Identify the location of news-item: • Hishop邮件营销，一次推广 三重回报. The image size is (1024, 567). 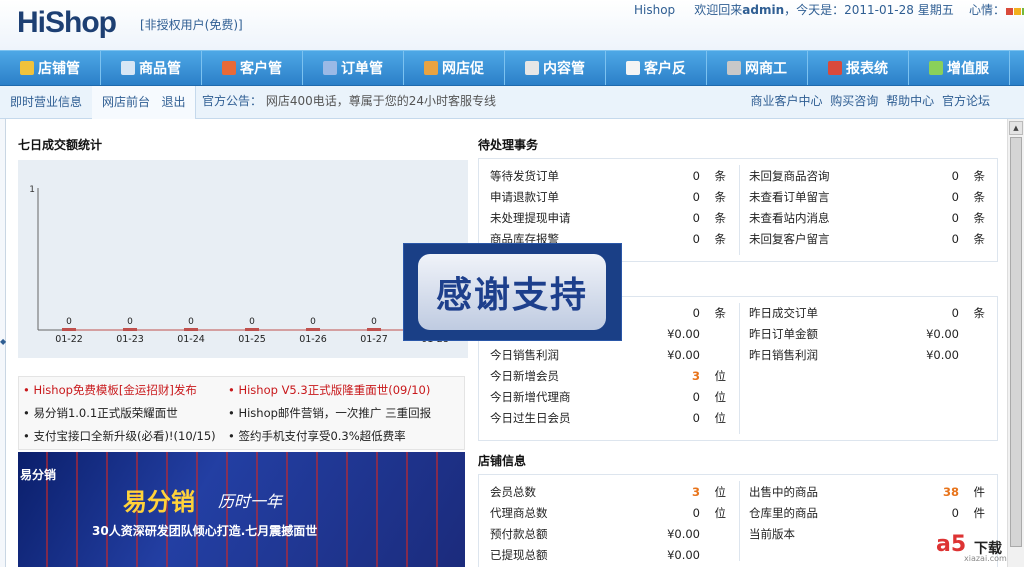
(329, 413).